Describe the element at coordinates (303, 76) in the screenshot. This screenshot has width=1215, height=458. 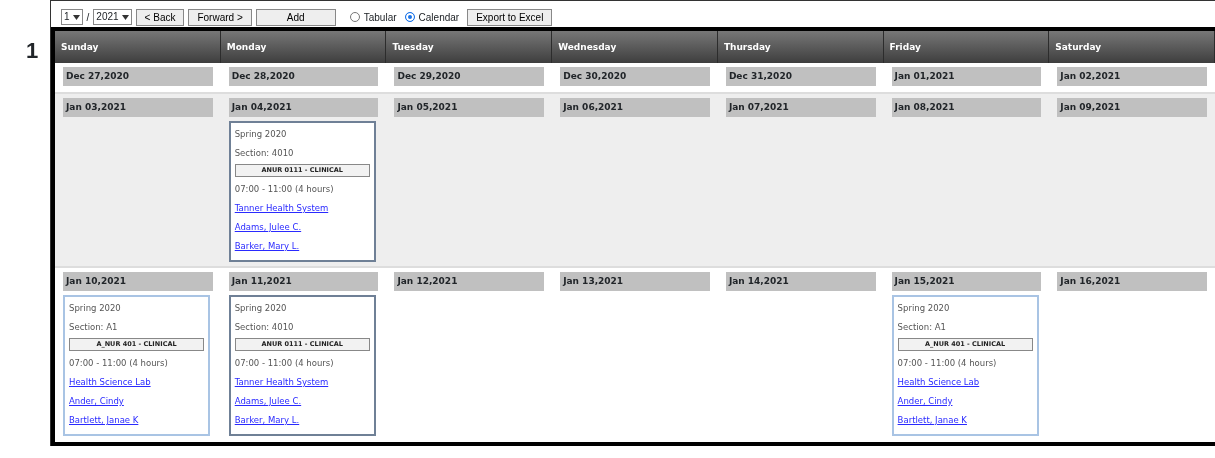
I see `date-header: Dec 28,2020` at that location.